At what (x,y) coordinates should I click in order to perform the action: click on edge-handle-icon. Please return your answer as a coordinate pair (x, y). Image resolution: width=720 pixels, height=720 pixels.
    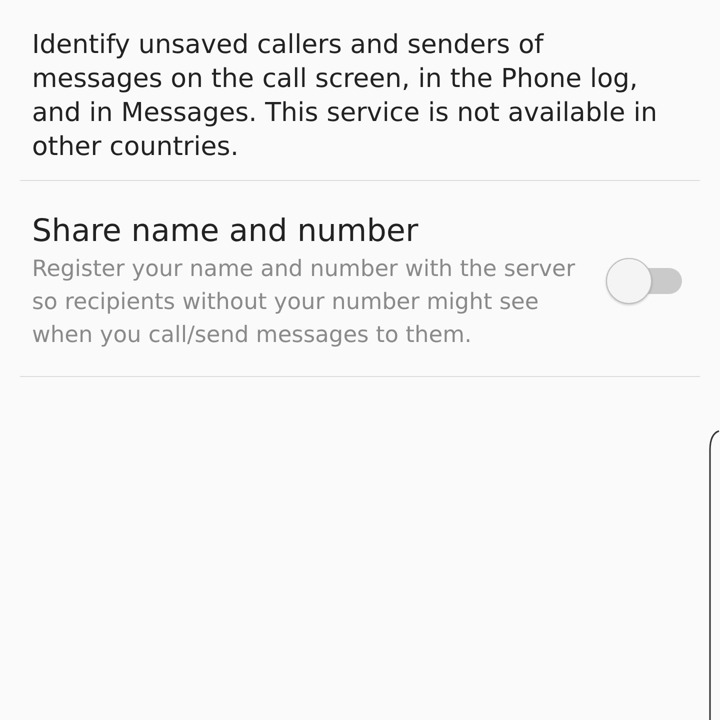
    Looking at the image, I should click on (714, 575).